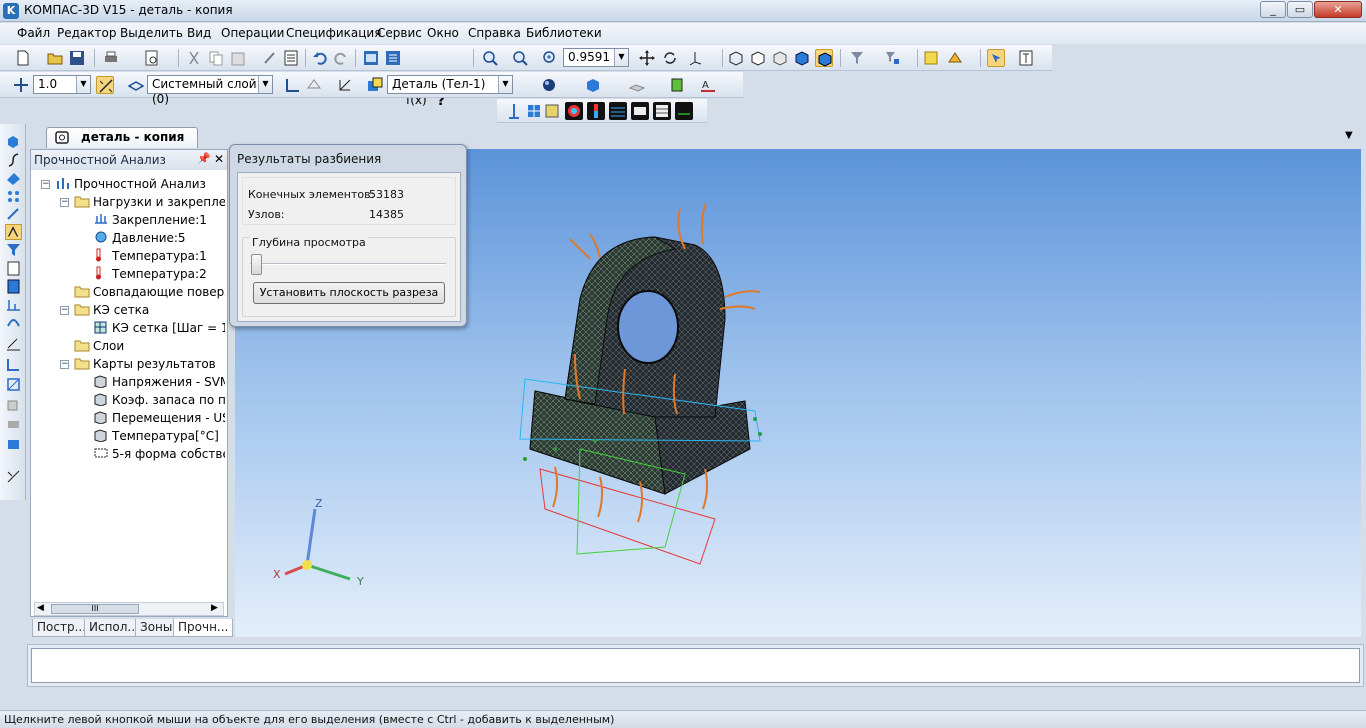  Describe the element at coordinates (596, 57) in the screenshot. I see `zoom-combo: 0.9591 ▼` at that location.